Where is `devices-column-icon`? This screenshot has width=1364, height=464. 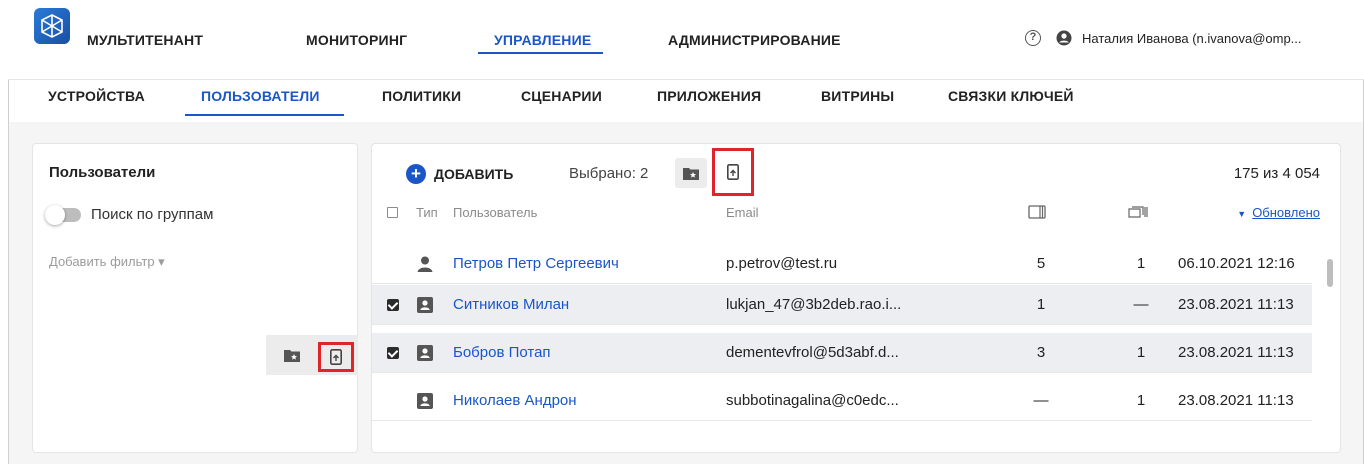 devices-column-icon is located at coordinates (1037, 212).